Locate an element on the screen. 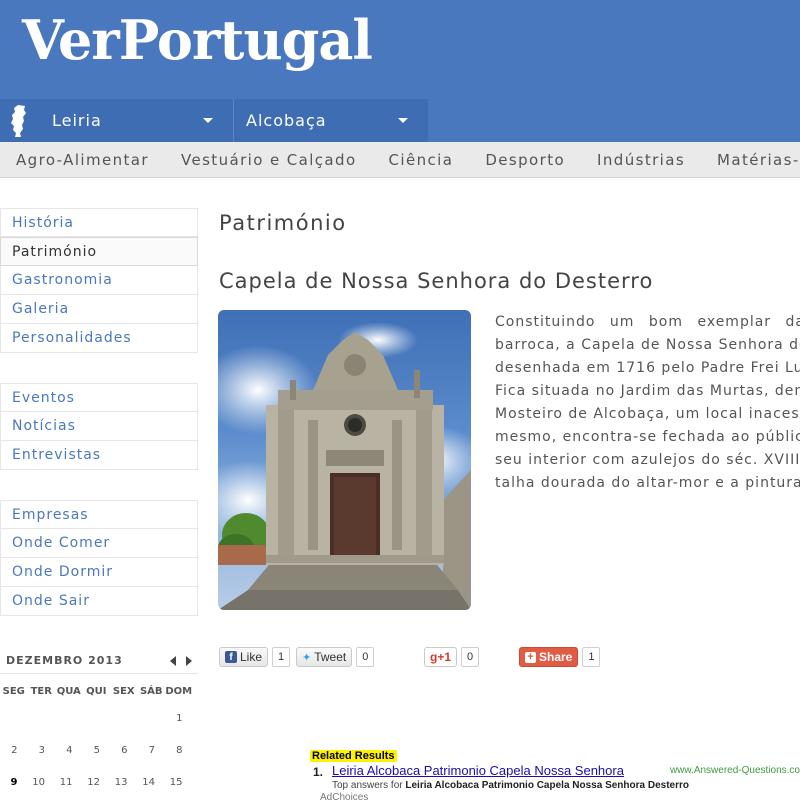 The image size is (800, 800). tweet-count: 0 is located at coordinates (365, 657).